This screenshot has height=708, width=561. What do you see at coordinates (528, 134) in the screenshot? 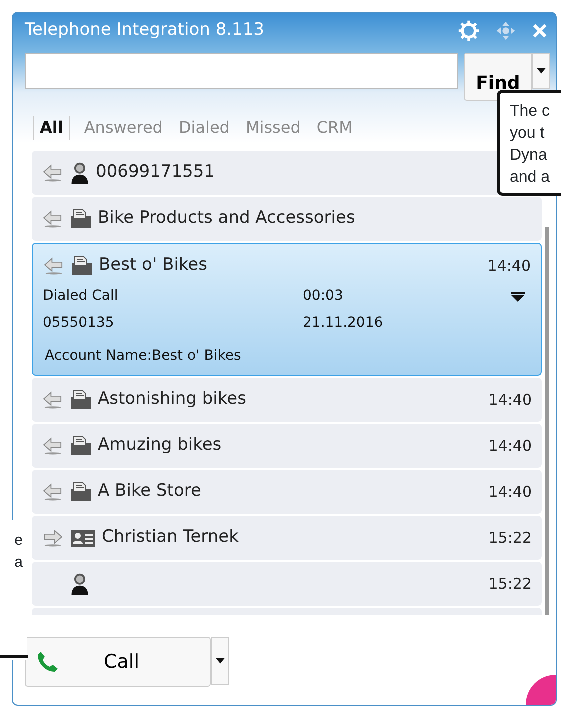
I see `callout-text: you t` at bounding box center [528, 134].